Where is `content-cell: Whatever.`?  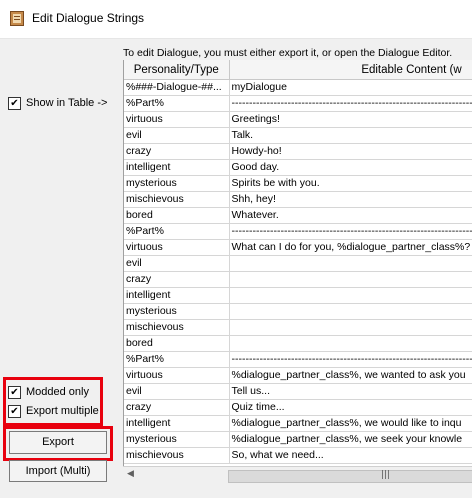 content-cell: Whatever. is located at coordinates (350, 215).